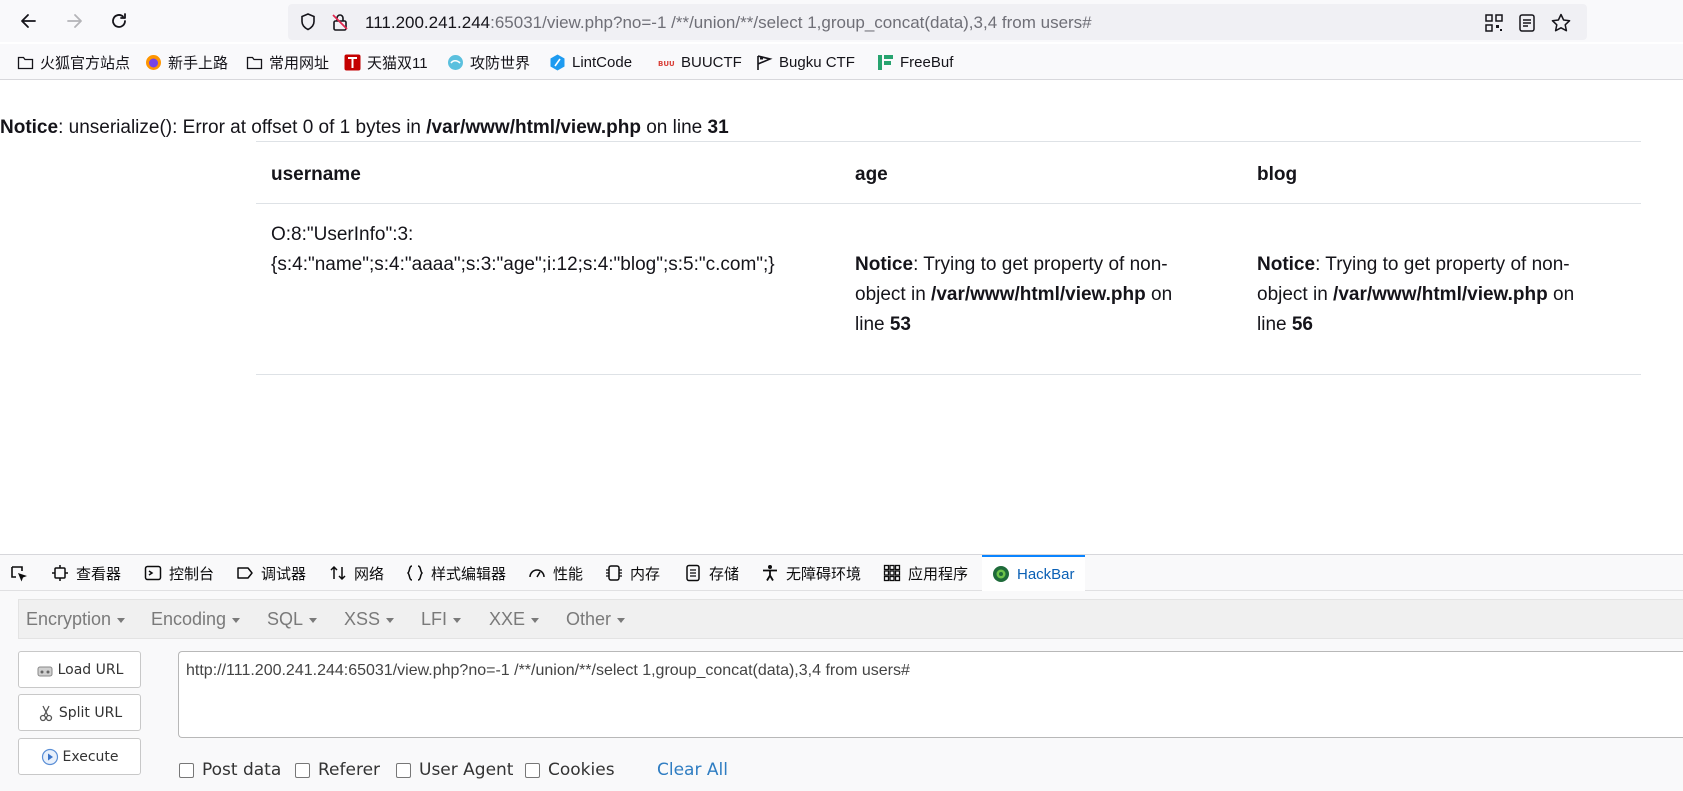 This screenshot has width=1683, height=791. I want to click on bookmark-label: LintCode, so click(602, 62).